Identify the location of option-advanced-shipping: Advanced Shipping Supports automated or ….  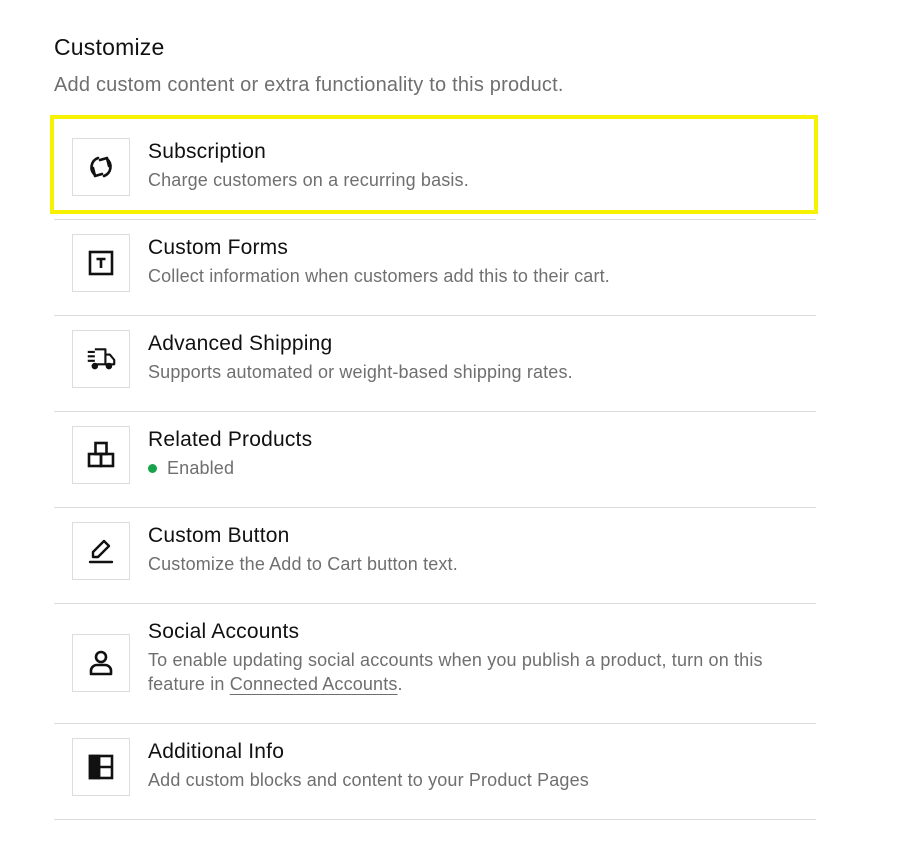
(435, 364).